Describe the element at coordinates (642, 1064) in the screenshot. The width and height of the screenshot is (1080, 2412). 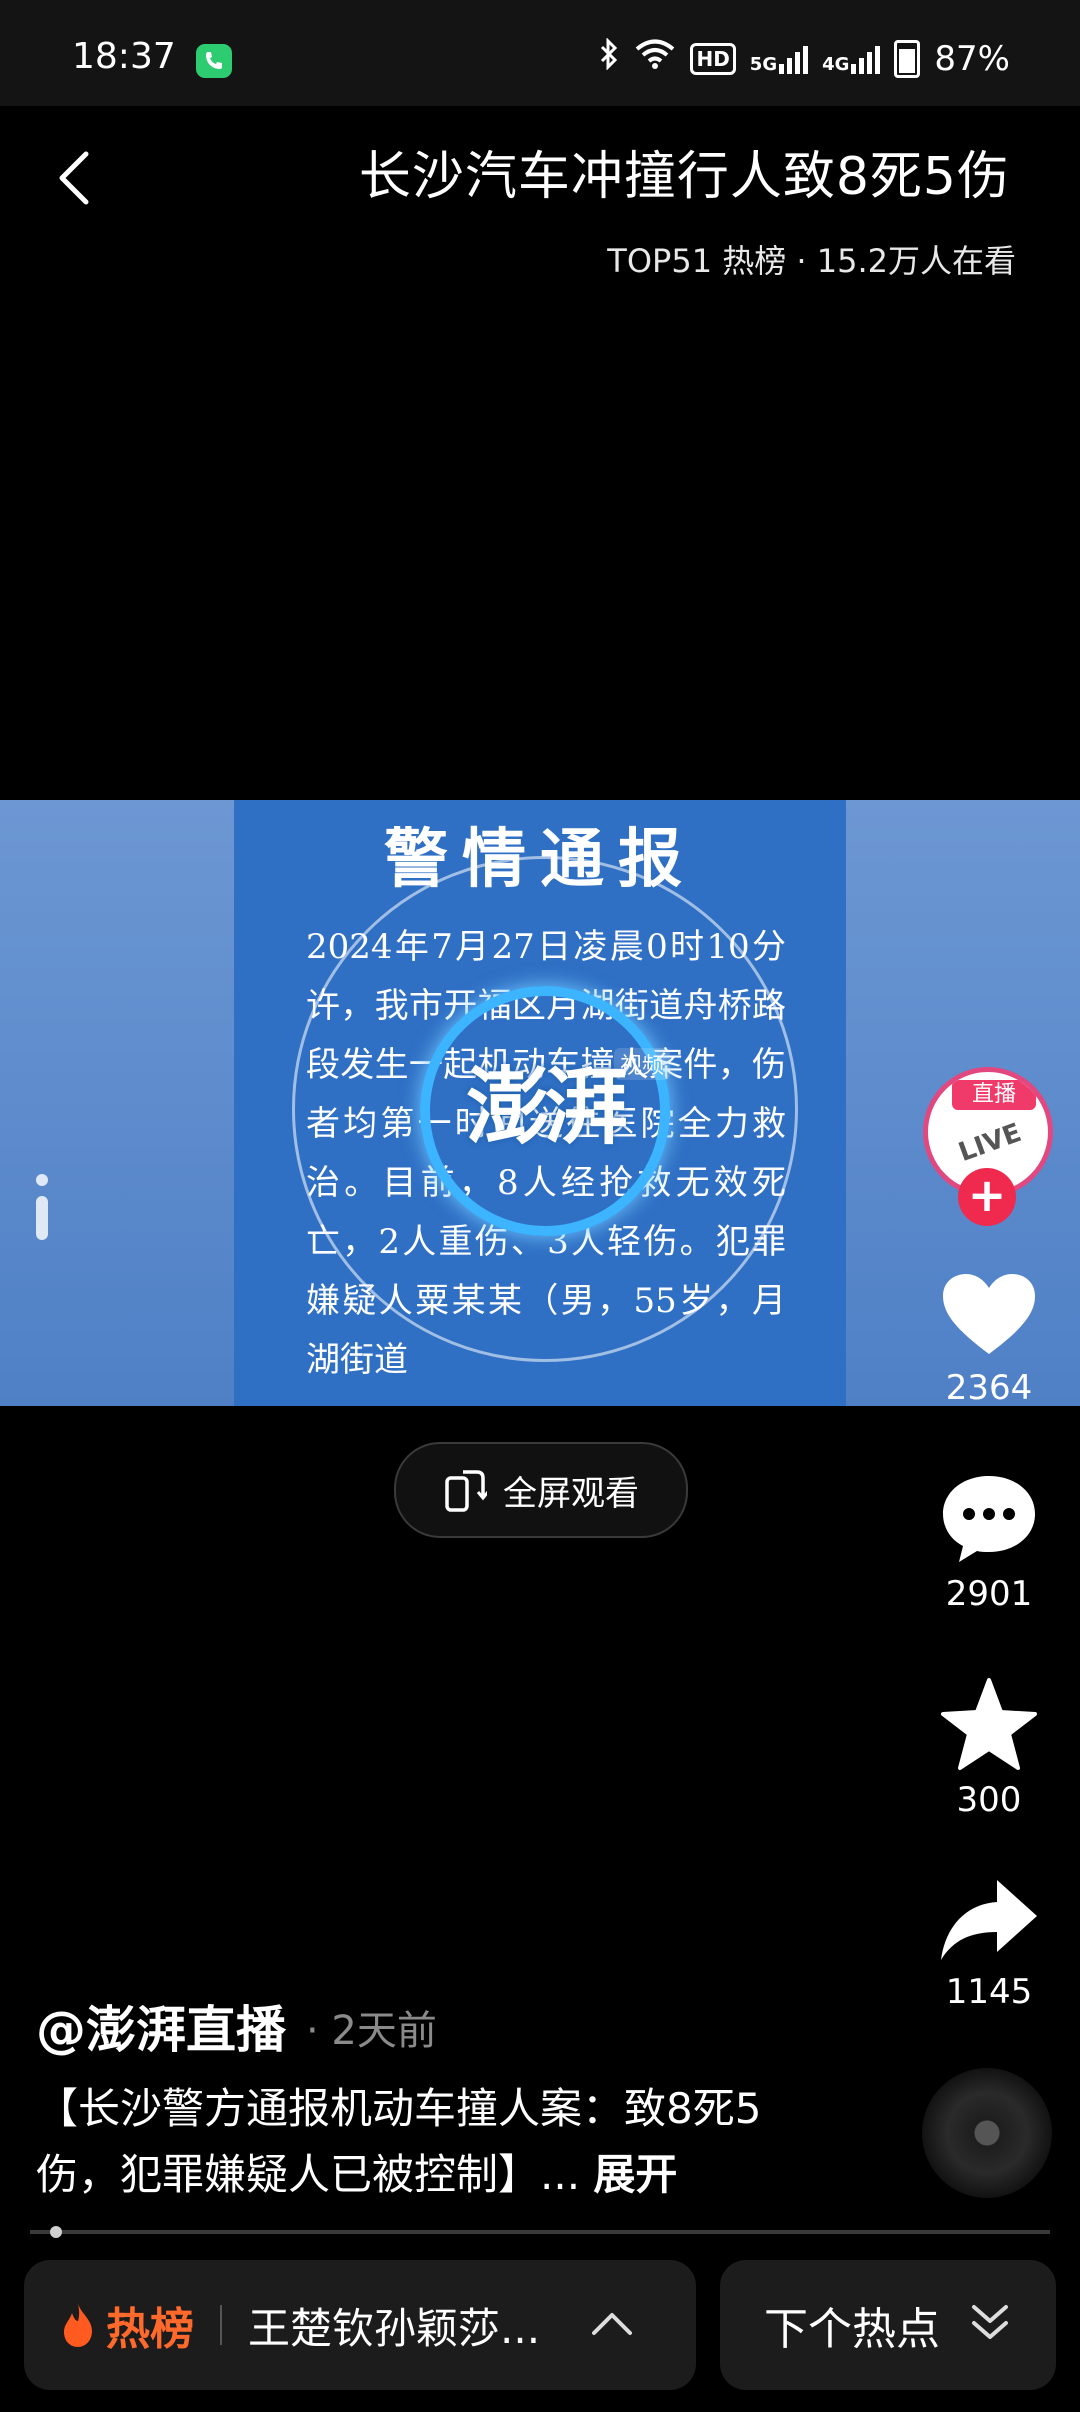
I see `watermark-sub: 视频` at that location.